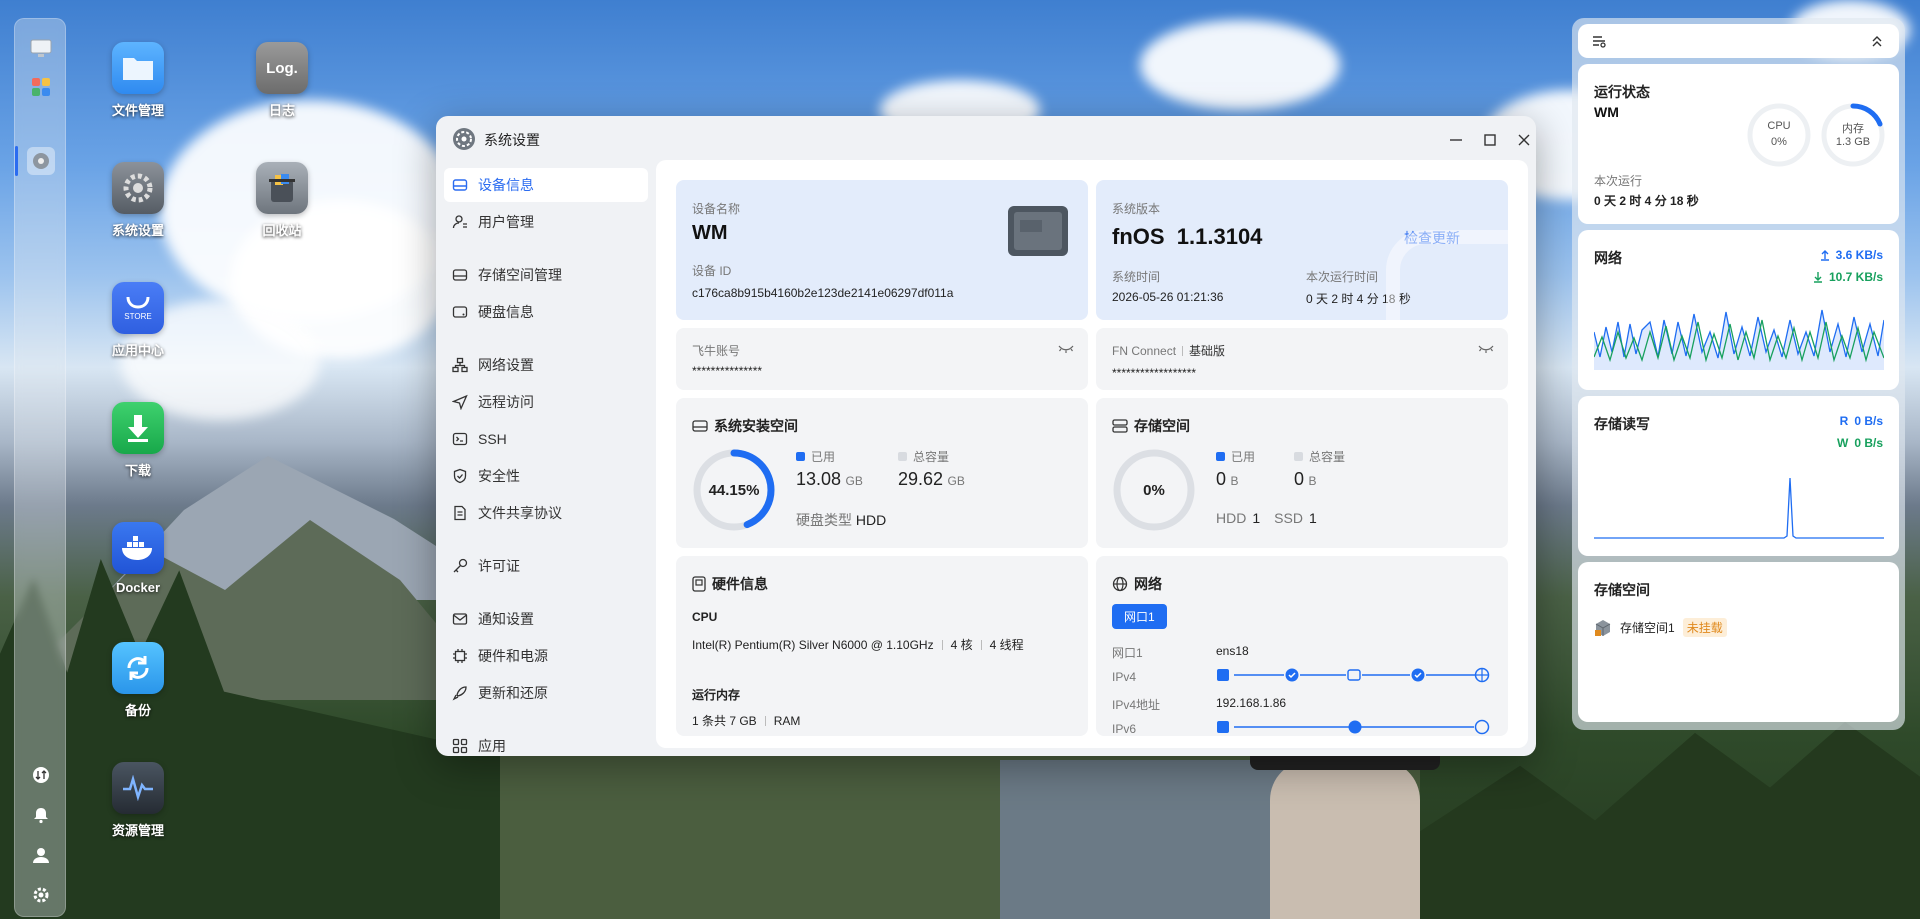  I want to click on sidebar-item-security: 安全性, so click(546, 476).